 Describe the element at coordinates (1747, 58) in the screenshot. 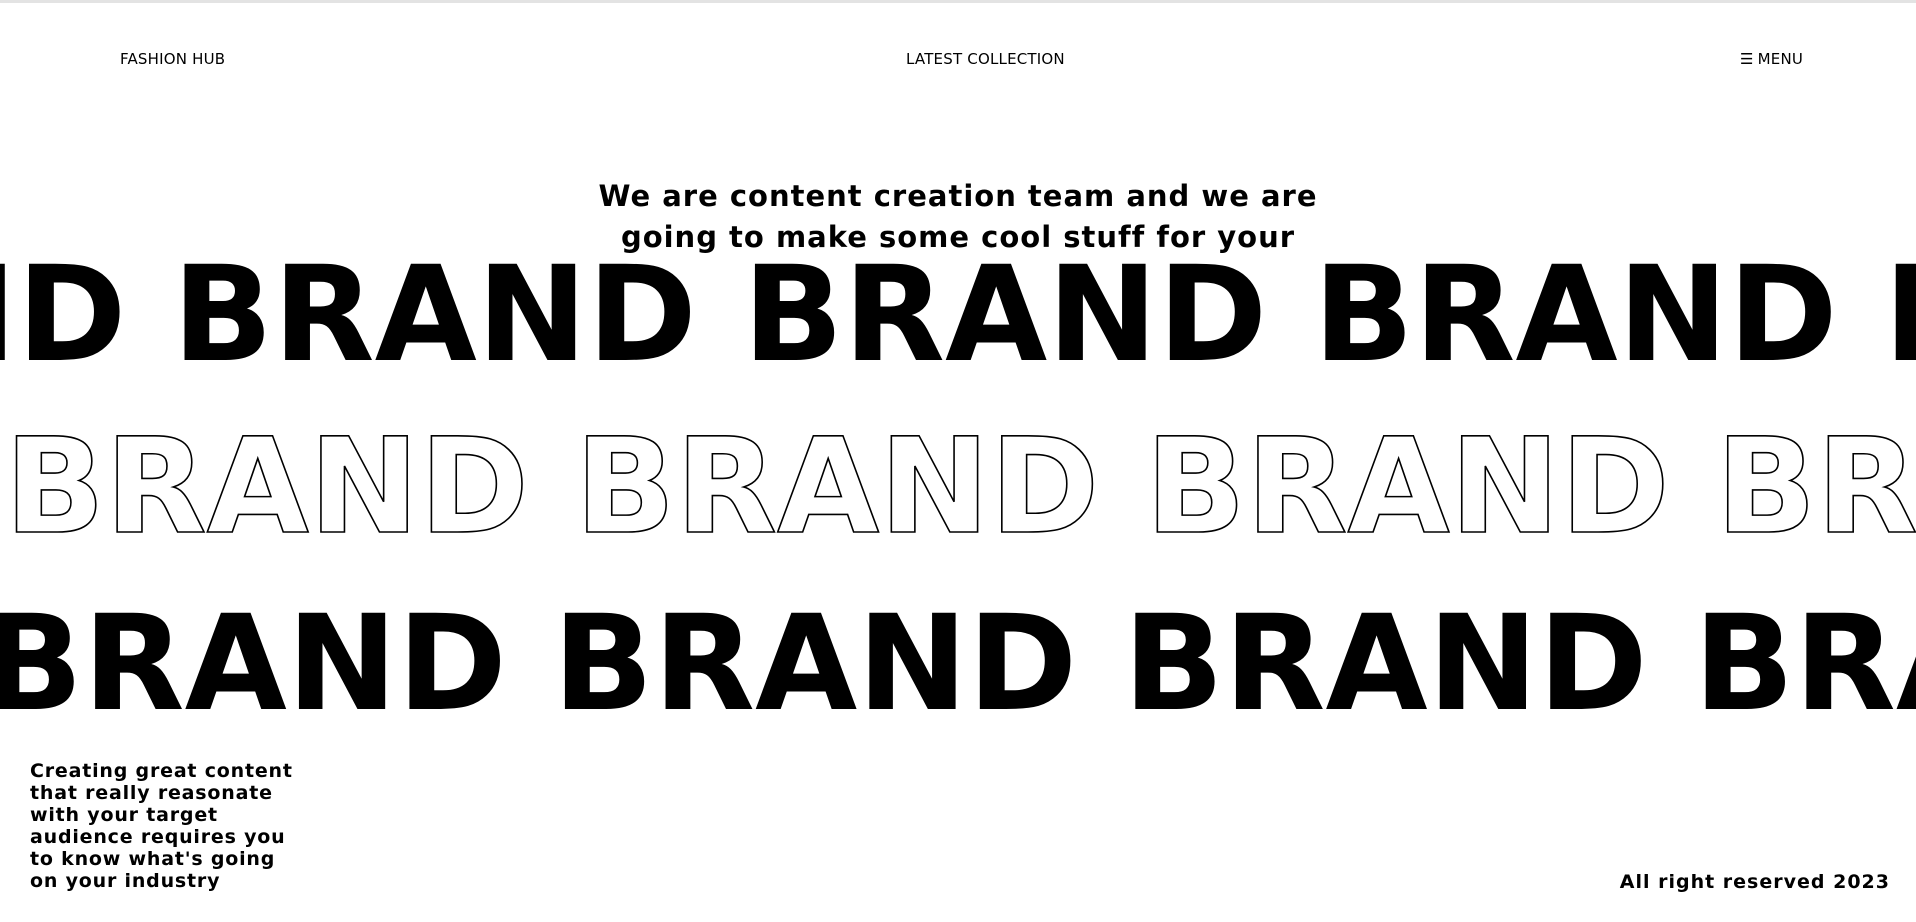

I see `hamburger-icon: ☰` at that location.